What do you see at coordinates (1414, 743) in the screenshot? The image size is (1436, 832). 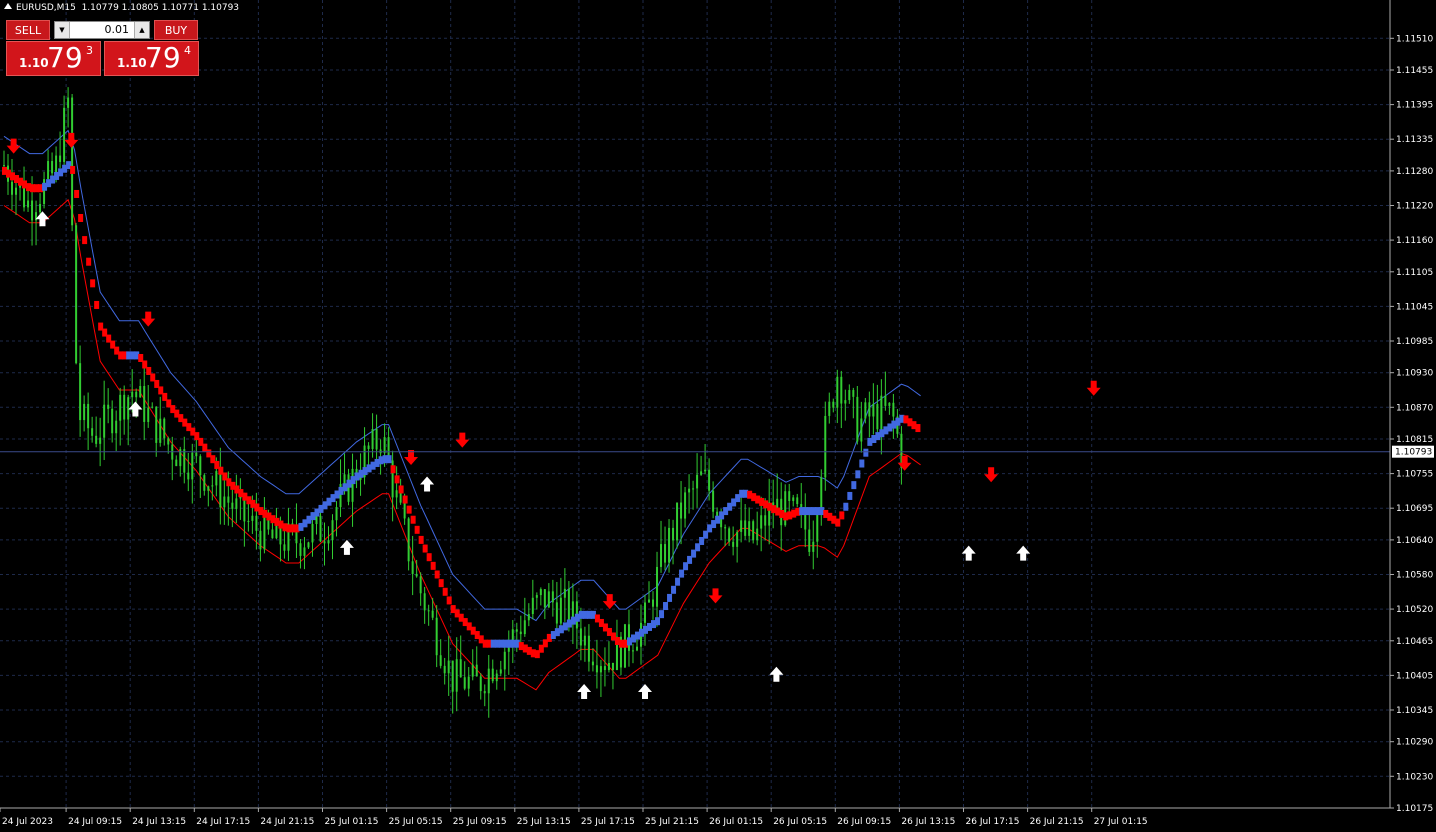 I see `y-tick-label: 1.10290` at bounding box center [1414, 743].